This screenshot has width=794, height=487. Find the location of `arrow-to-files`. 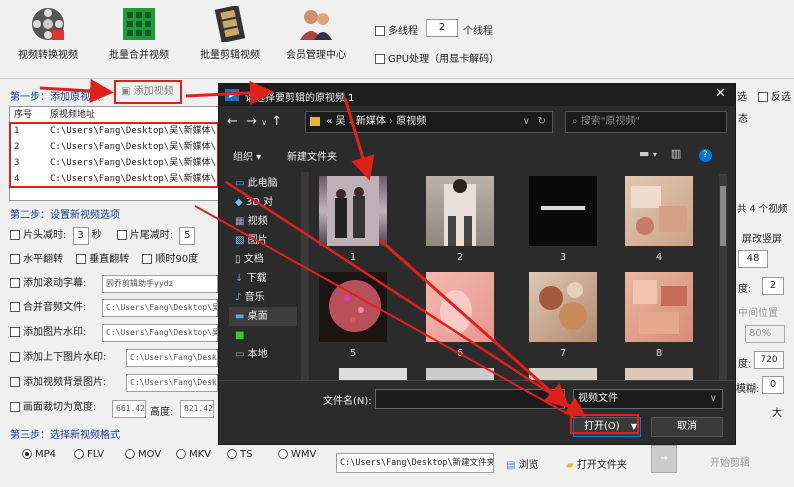

arrow-to-files is located at coordinates (359, 139).